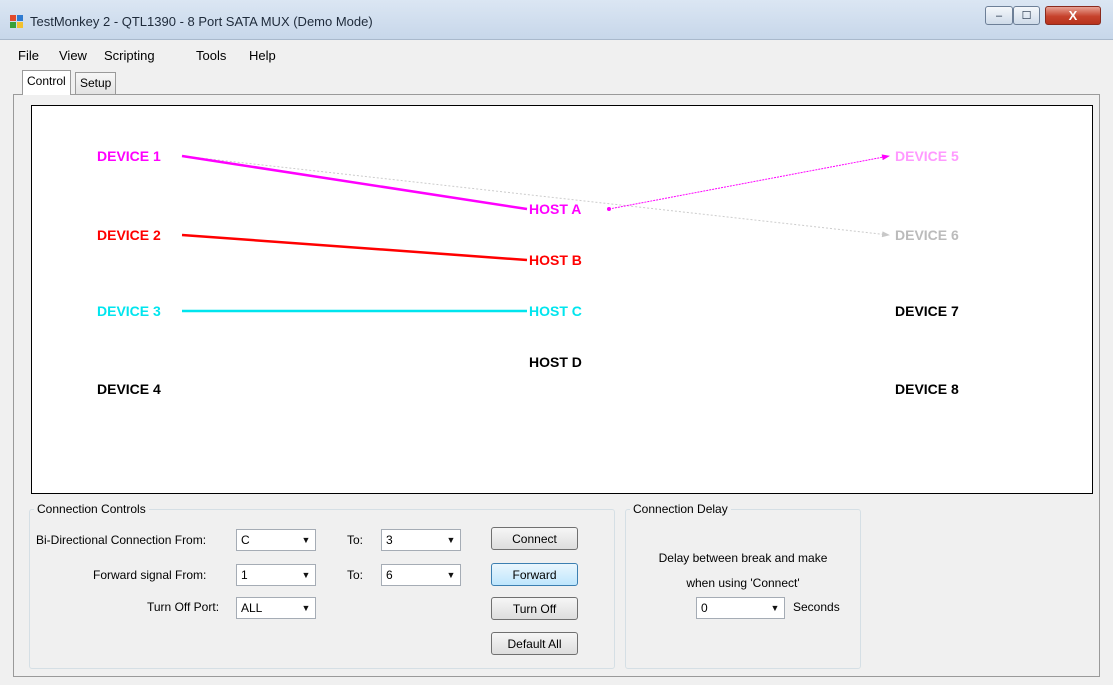 This screenshot has height=685, width=1113. What do you see at coordinates (816, 607) in the screenshot?
I see `delay-unit-label: Seconds` at bounding box center [816, 607].